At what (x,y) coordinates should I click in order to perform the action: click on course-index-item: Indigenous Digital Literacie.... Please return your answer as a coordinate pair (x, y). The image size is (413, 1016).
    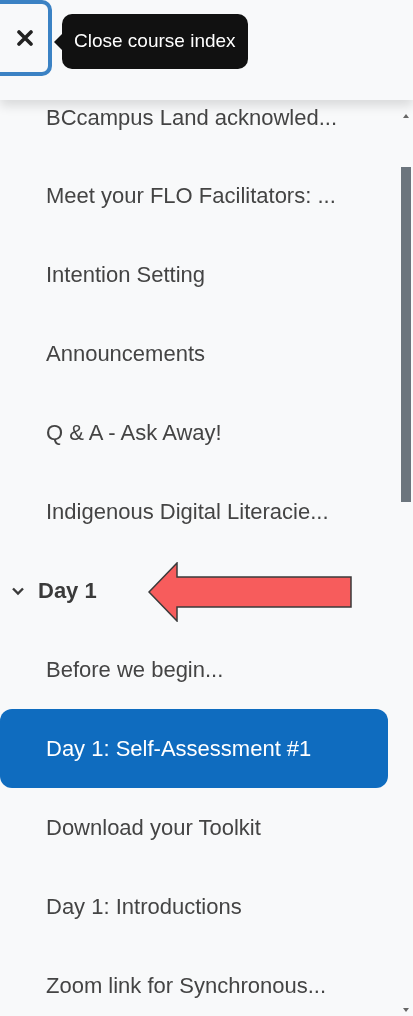
    Looking at the image, I should click on (194, 511).